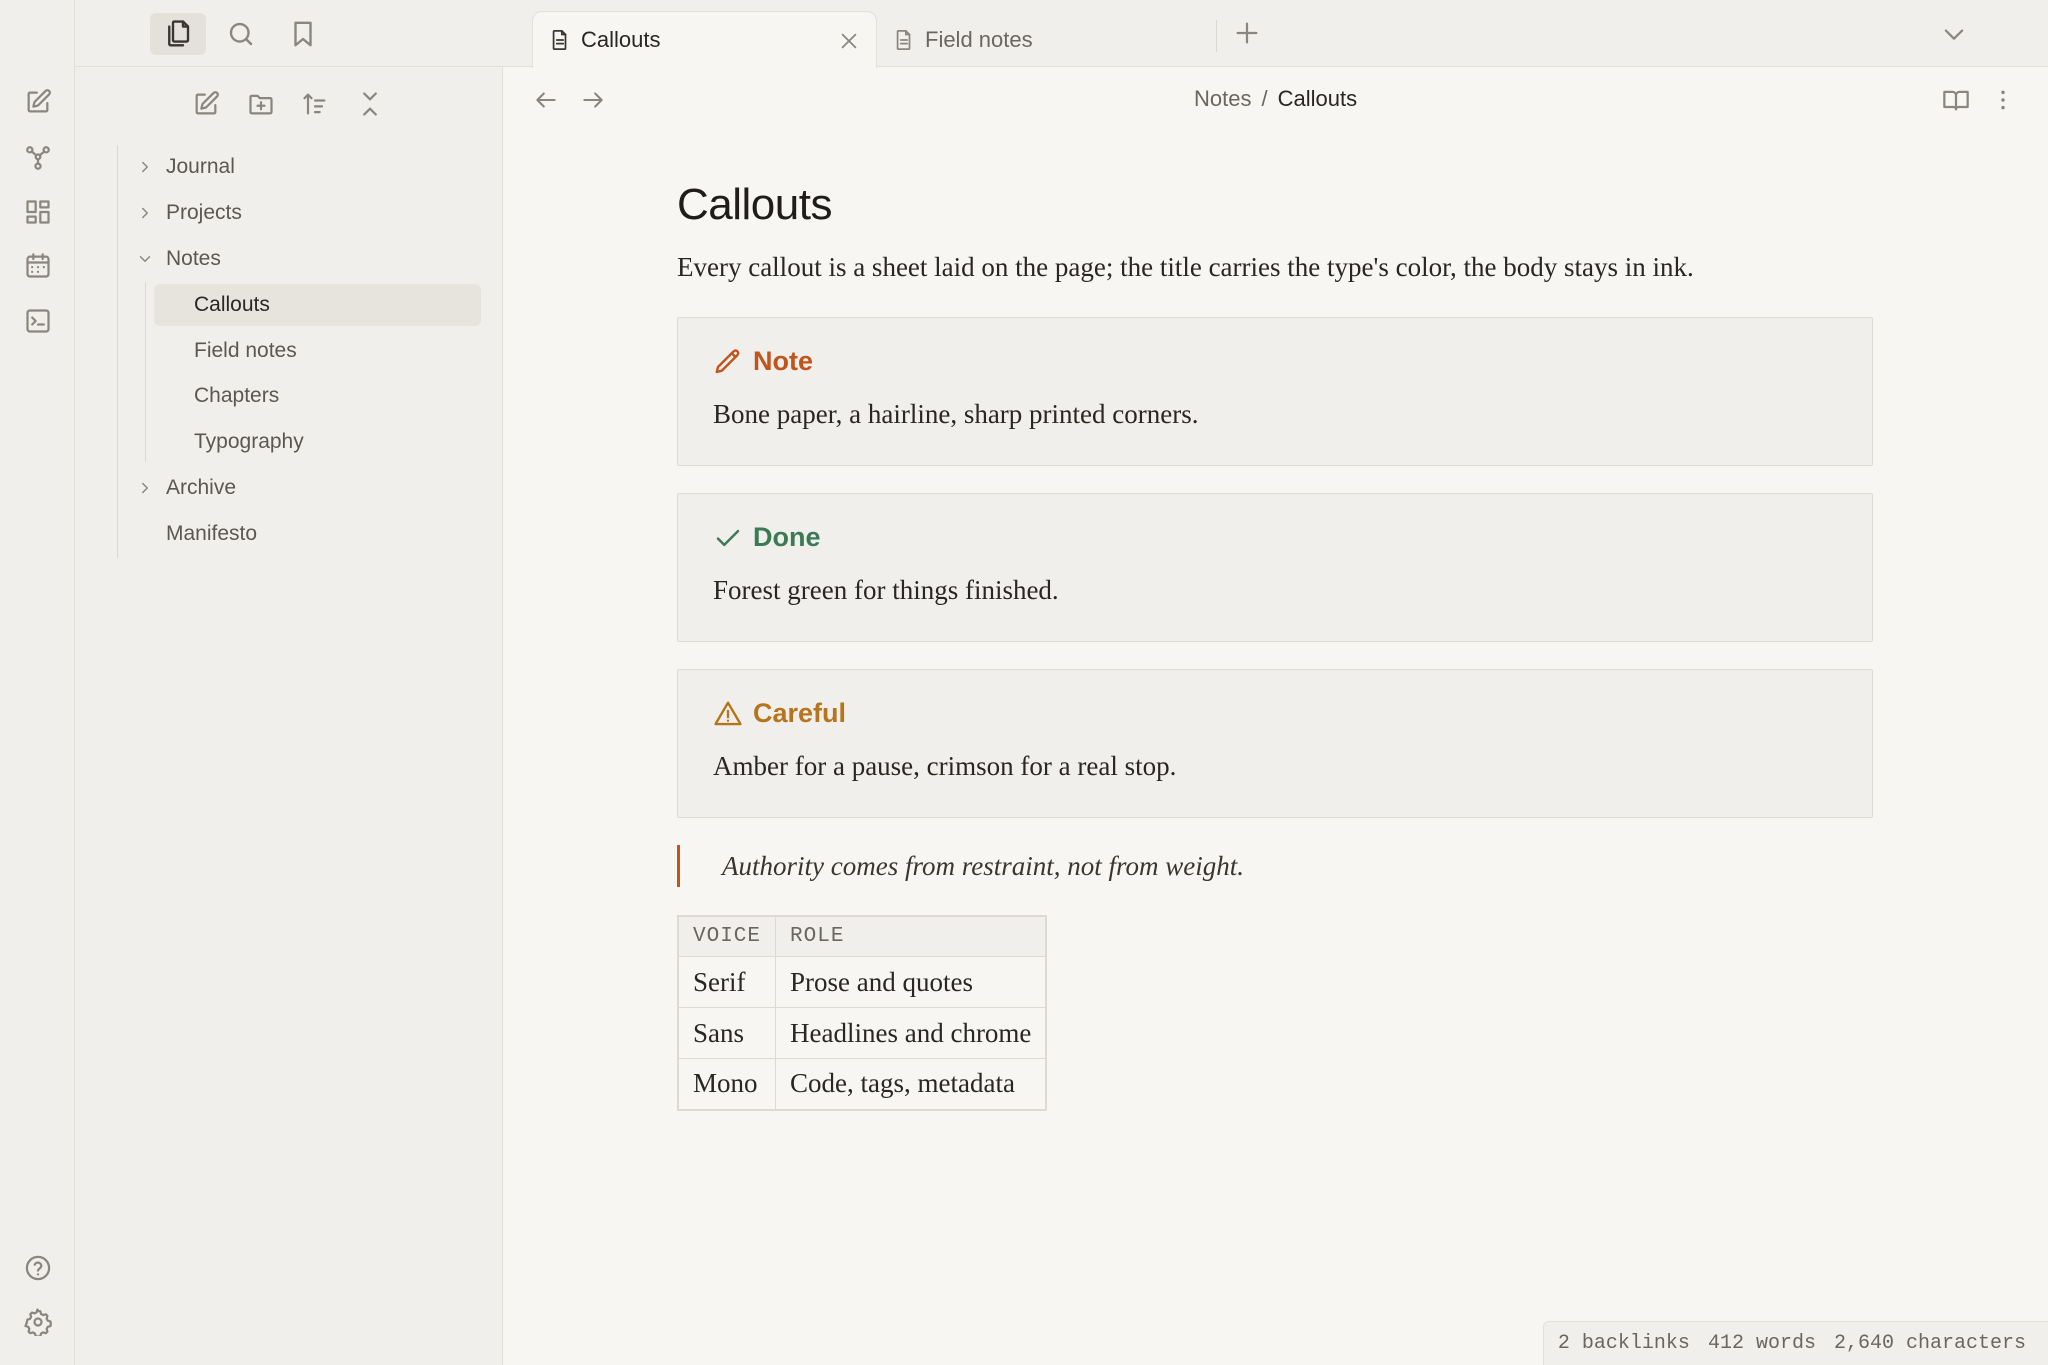  Describe the element at coordinates (911, 1084) in the screenshot. I see `table-cell: Code, tags, metadata` at that location.